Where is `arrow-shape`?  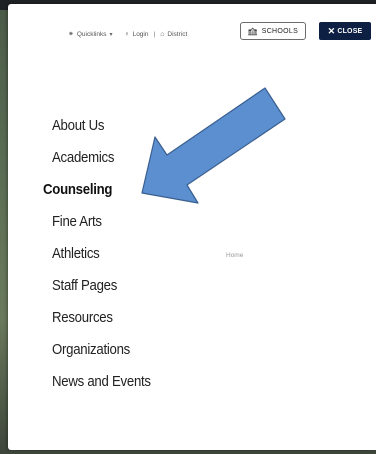
arrow-shape is located at coordinates (213, 145).